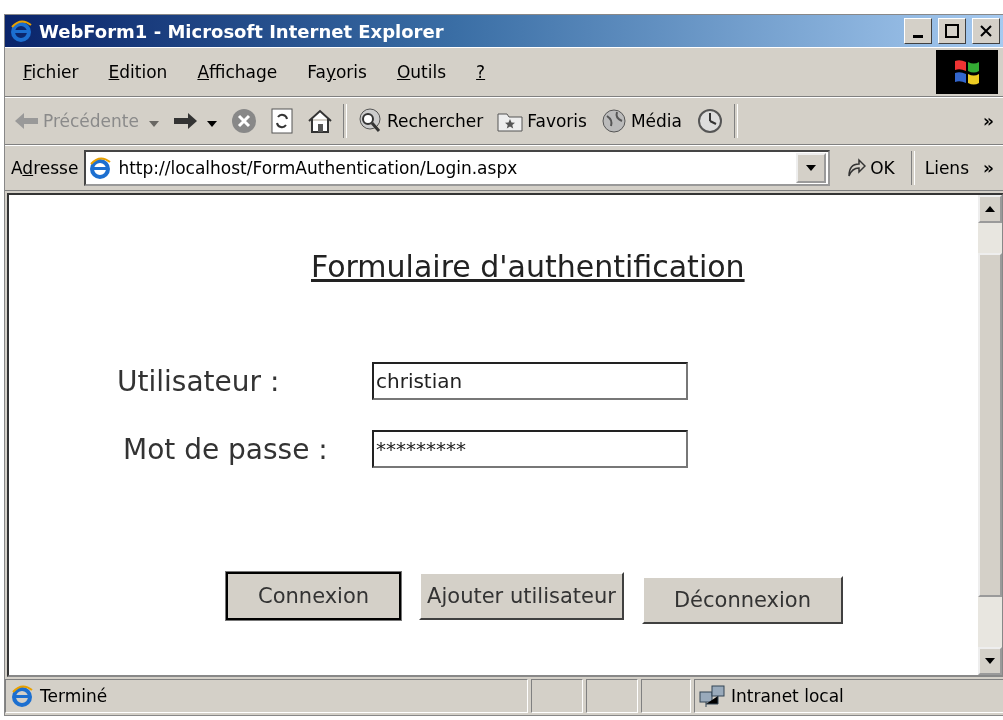 Image resolution: width=1003 pixels, height=720 pixels. What do you see at coordinates (613, 121) in the screenshot?
I see `globe-icon` at bounding box center [613, 121].